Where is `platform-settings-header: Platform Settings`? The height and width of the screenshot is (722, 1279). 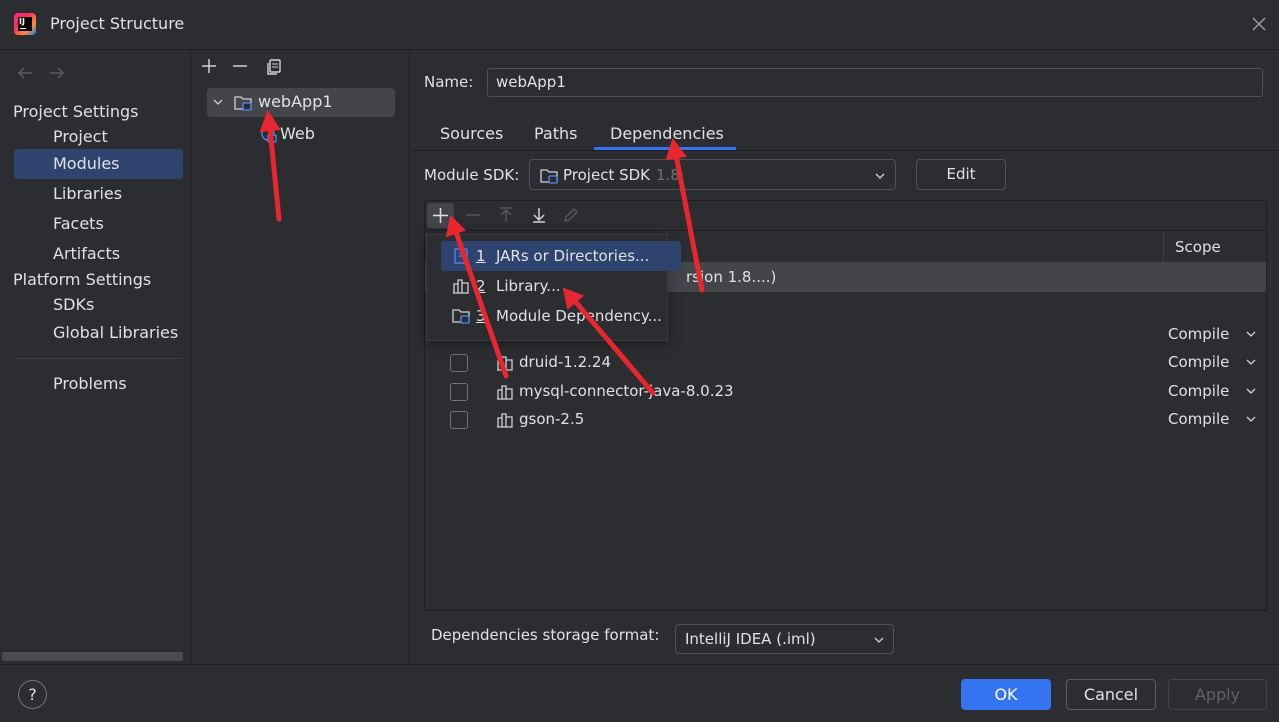 platform-settings-header: Platform Settings is located at coordinates (82, 279).